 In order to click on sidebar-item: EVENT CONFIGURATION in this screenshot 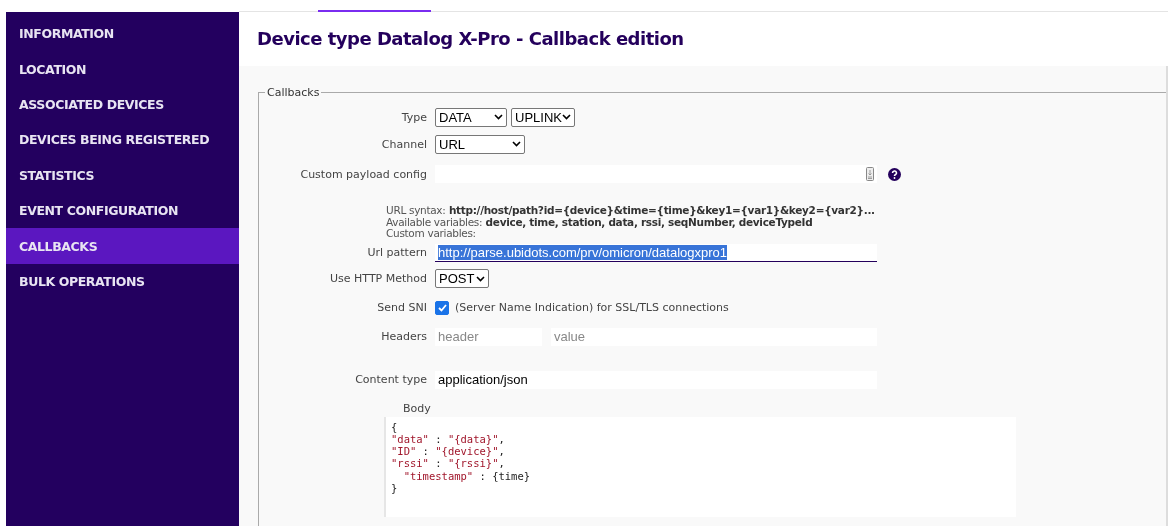, I will do `click(122, 210)`.